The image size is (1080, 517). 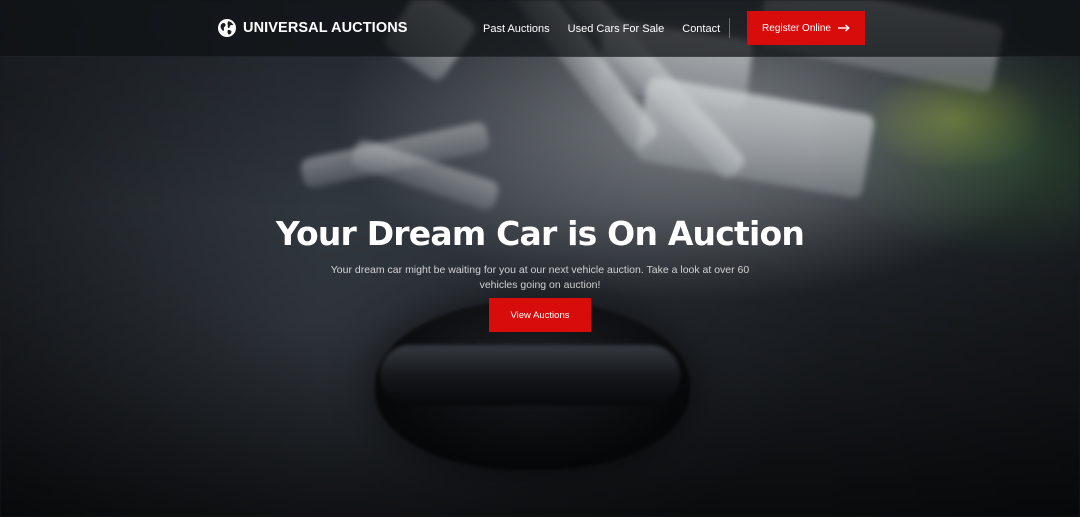 What do you see at coordinates (227, 28) in the screenshot?
I see `globe-icon` at bounding box center [227, 28].